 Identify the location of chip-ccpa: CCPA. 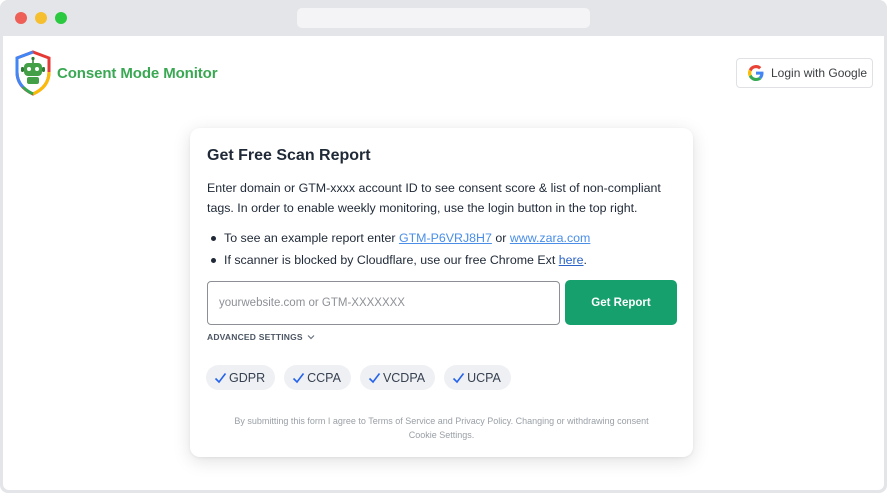
(317, 377).